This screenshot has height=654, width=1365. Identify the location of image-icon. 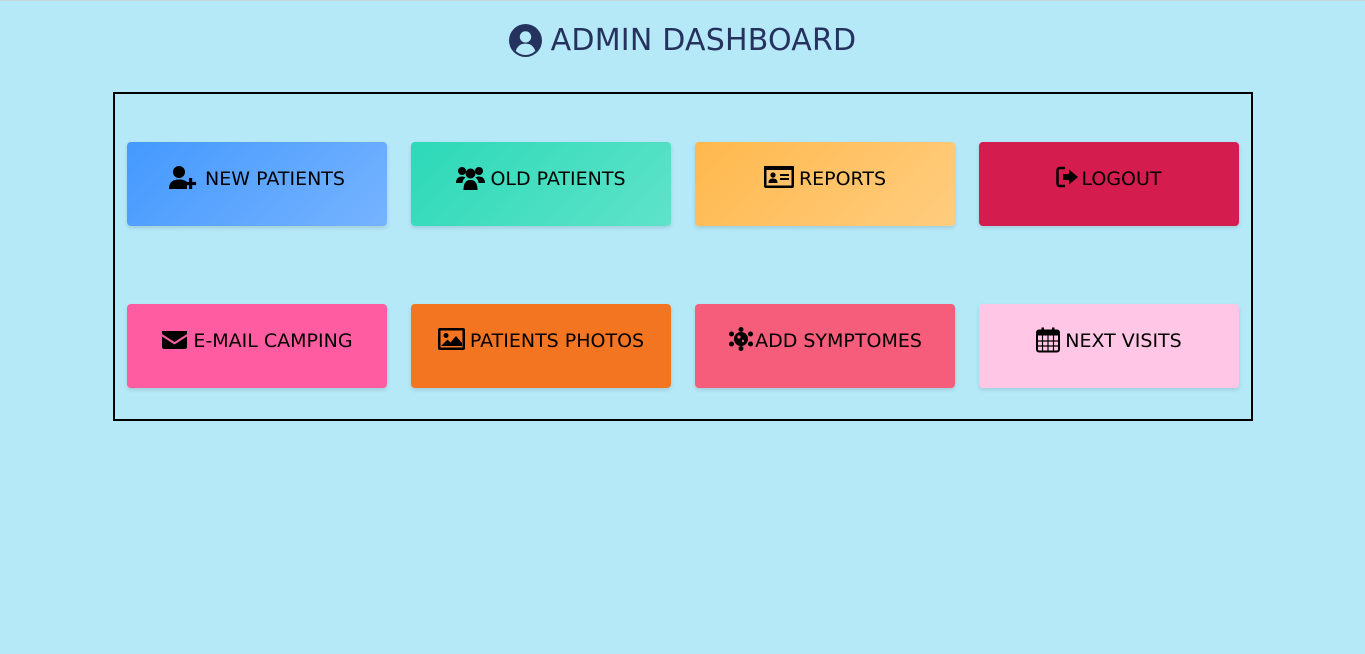
(451, 340).